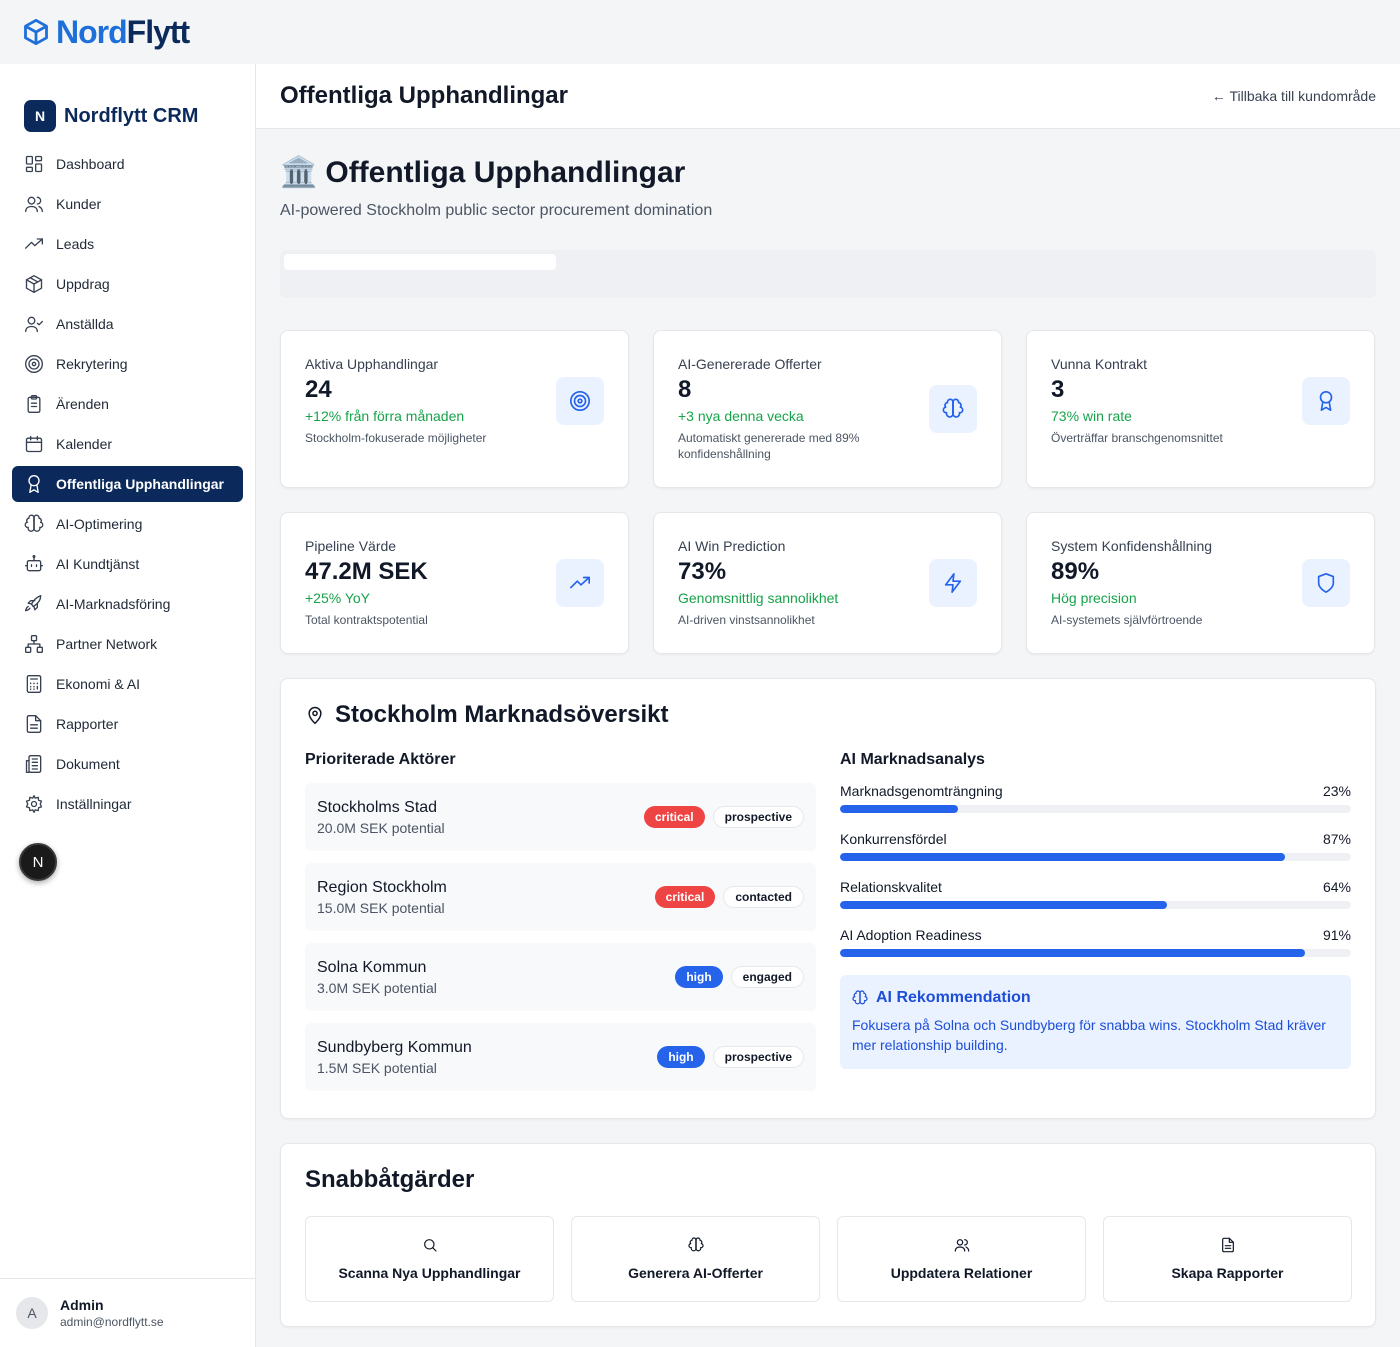  What do you see at coordinates (34, 804) in the screenshot?
I see `settings-icon` at bounding box center [34, 804].